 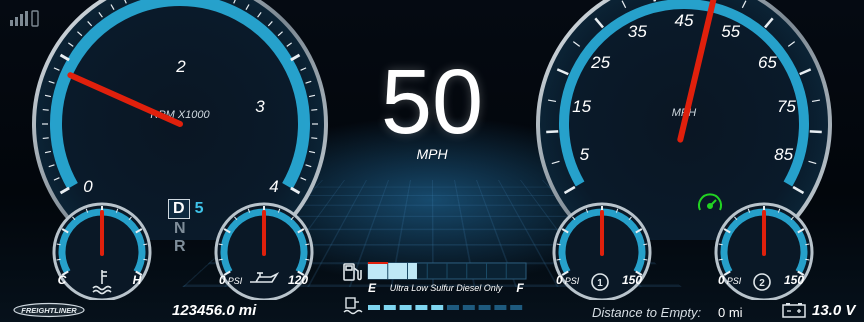 What do you see at coordinates (786, 106) in the screenshot?
I see `speed-tick-label: 75` at bounding box center [786, 106].